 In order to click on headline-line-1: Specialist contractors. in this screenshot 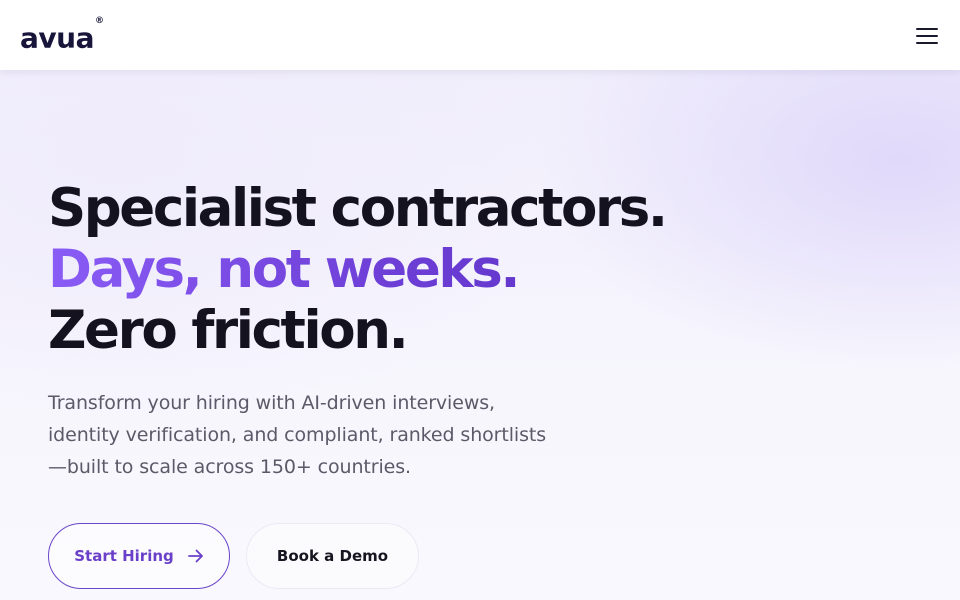, I will do `click(358, 208)`.